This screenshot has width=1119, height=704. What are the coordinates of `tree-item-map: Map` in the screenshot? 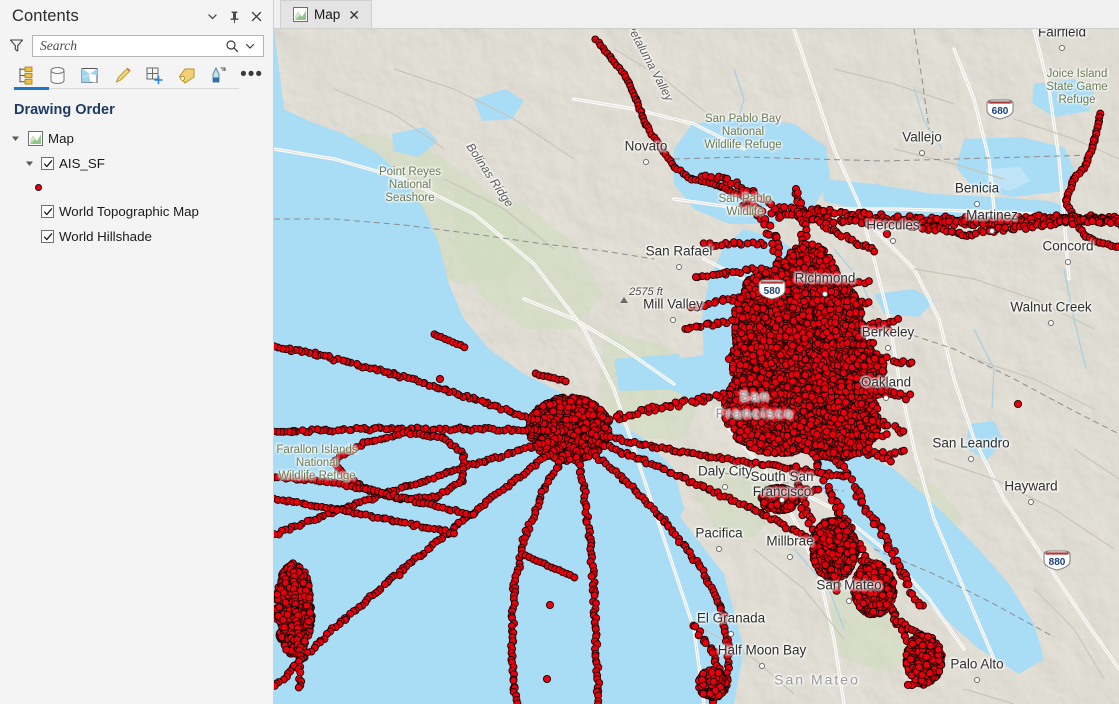 It's located at (137, 138).